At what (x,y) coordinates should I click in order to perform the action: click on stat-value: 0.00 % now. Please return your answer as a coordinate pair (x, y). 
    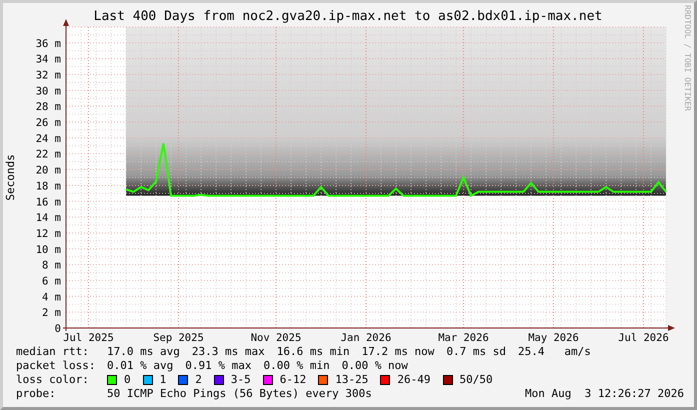
    Looking at the image, I should click on (375, 366).